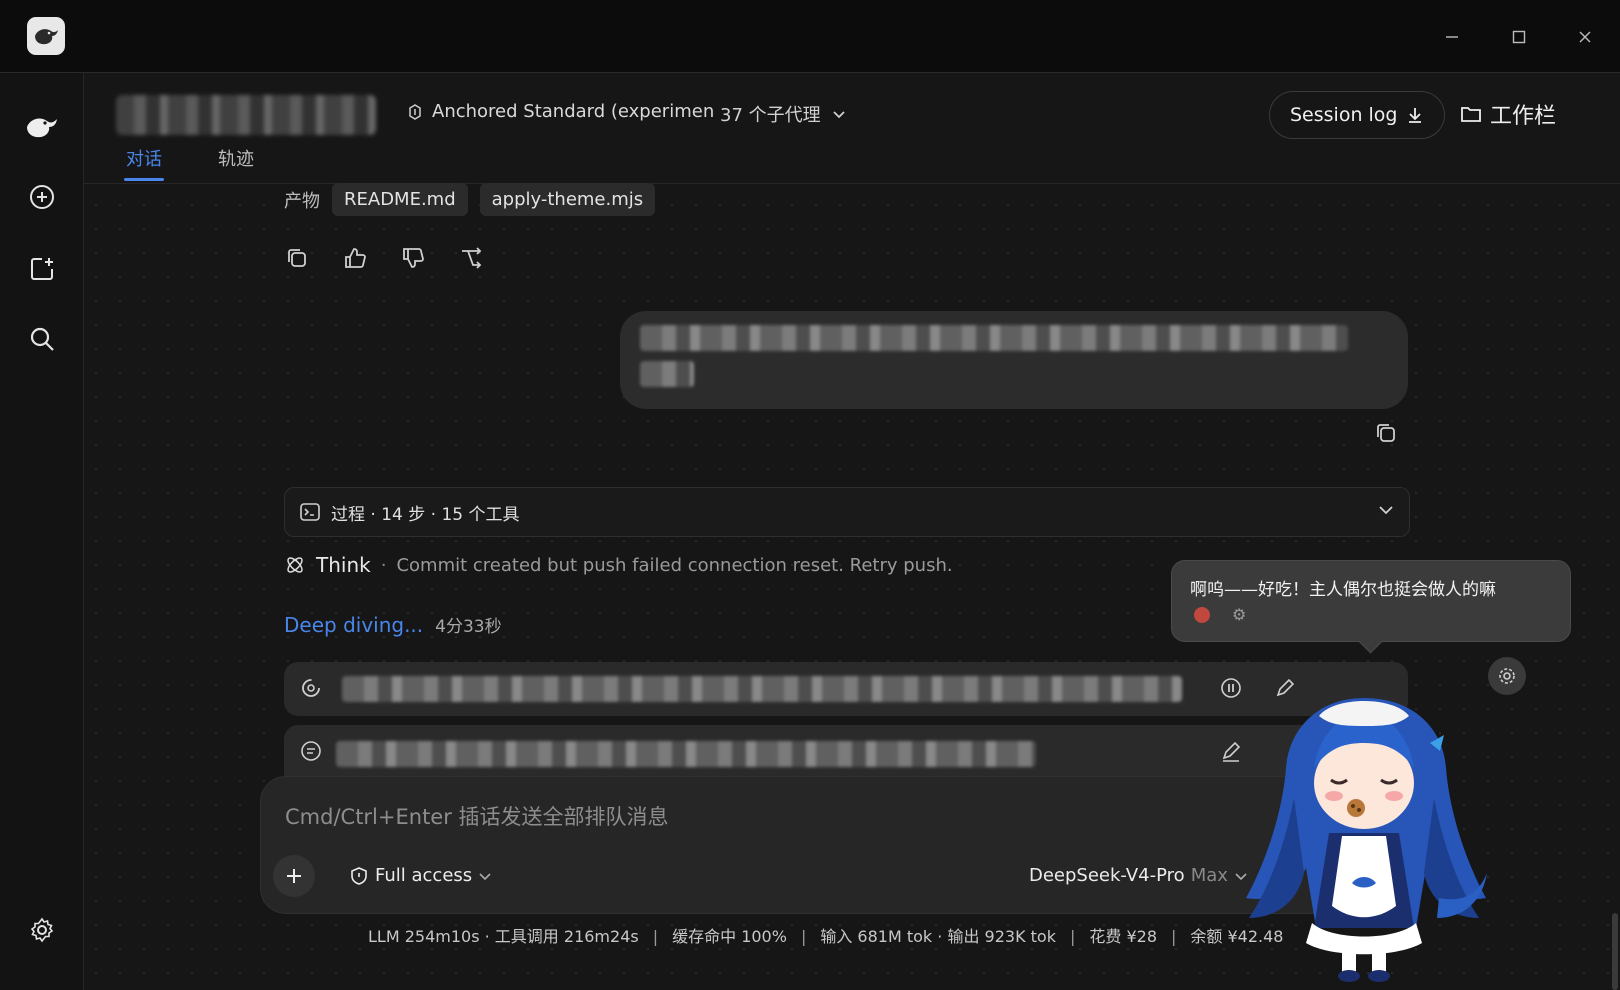  I want to click on conversation-title-redacted, so click(246, 115).